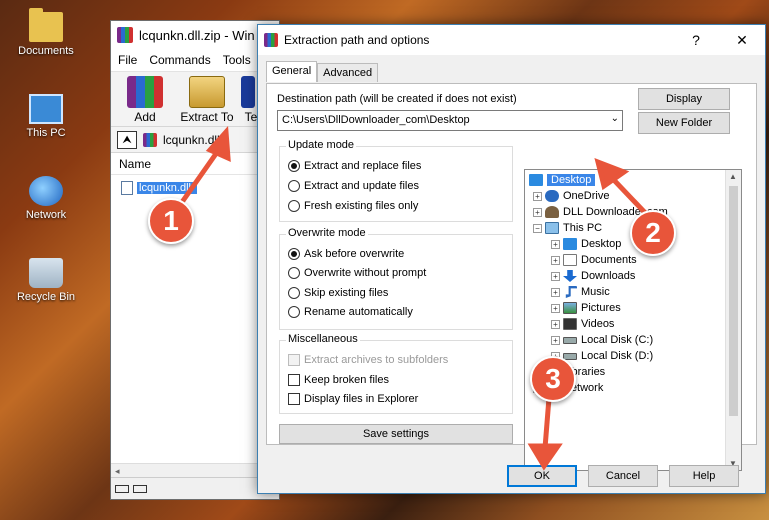  I want to click on desktop-icon-this-pc: This PC, so click(46, 116).